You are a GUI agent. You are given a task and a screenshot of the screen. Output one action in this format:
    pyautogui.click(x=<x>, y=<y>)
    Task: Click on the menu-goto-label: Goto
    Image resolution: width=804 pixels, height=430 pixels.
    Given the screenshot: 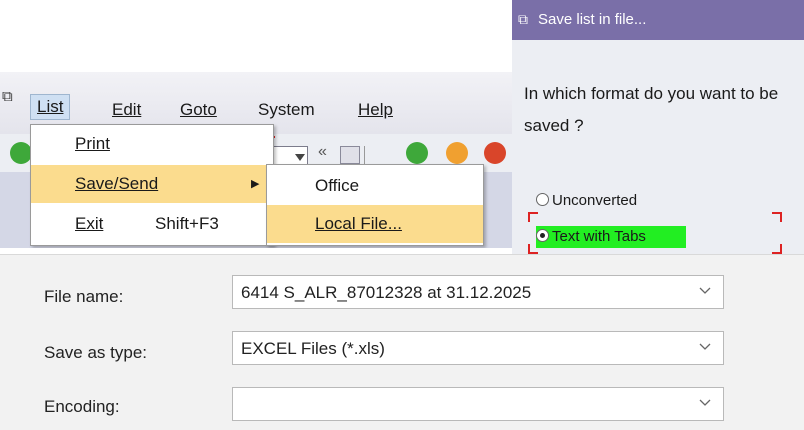 What is the action you would take?
    pyautogui.click(x=198, y=109)
    